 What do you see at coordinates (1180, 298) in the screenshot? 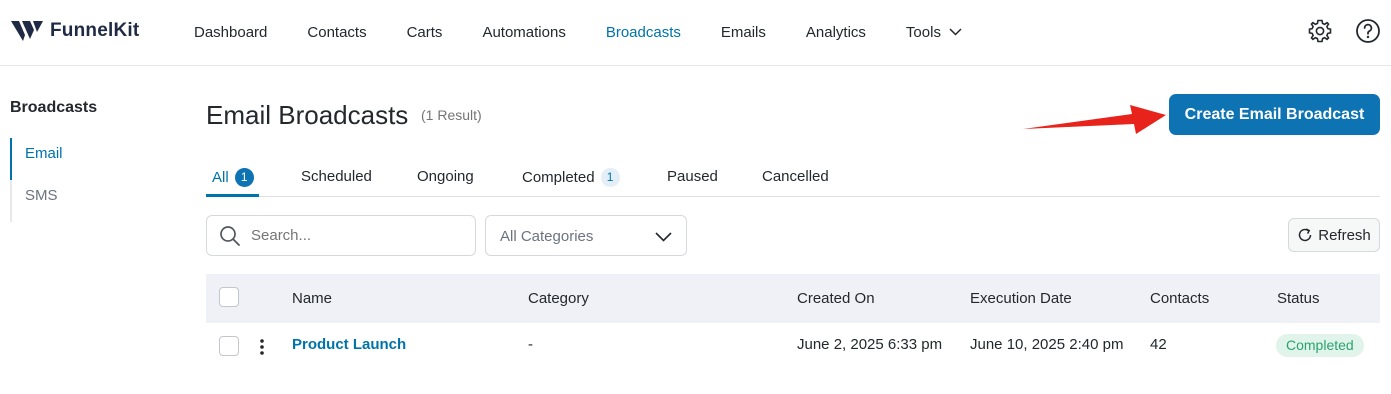
I see `column-header-contacts: Contacts` at bounding box center [1180, 298].